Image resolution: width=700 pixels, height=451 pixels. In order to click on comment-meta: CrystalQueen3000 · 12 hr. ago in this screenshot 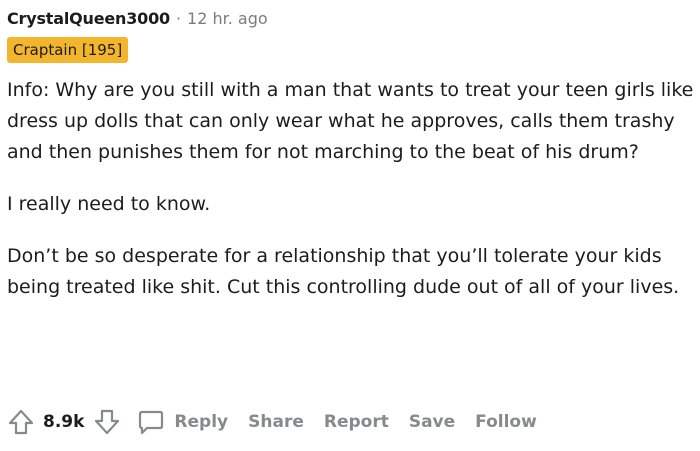, I will do `click(351, 18)`.